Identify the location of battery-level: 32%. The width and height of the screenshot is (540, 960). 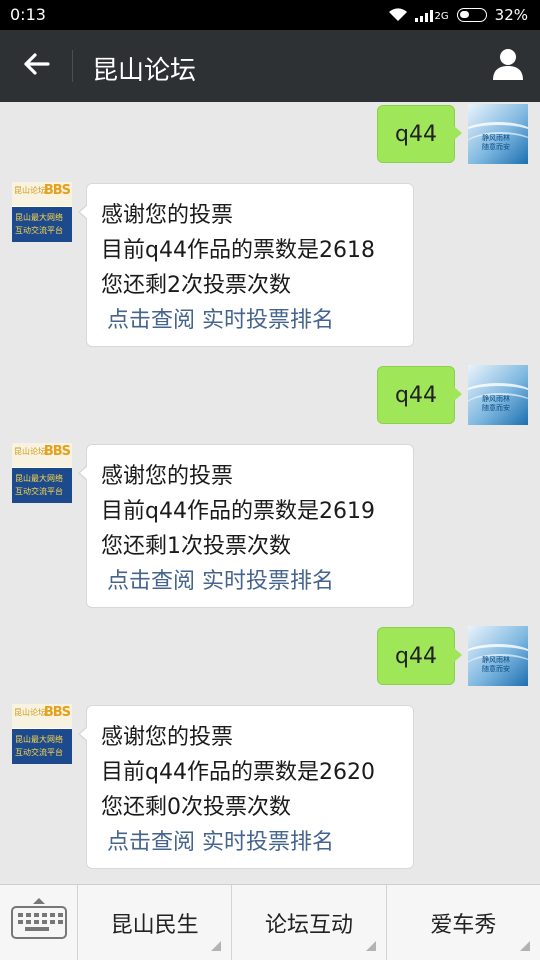
(511, 15).